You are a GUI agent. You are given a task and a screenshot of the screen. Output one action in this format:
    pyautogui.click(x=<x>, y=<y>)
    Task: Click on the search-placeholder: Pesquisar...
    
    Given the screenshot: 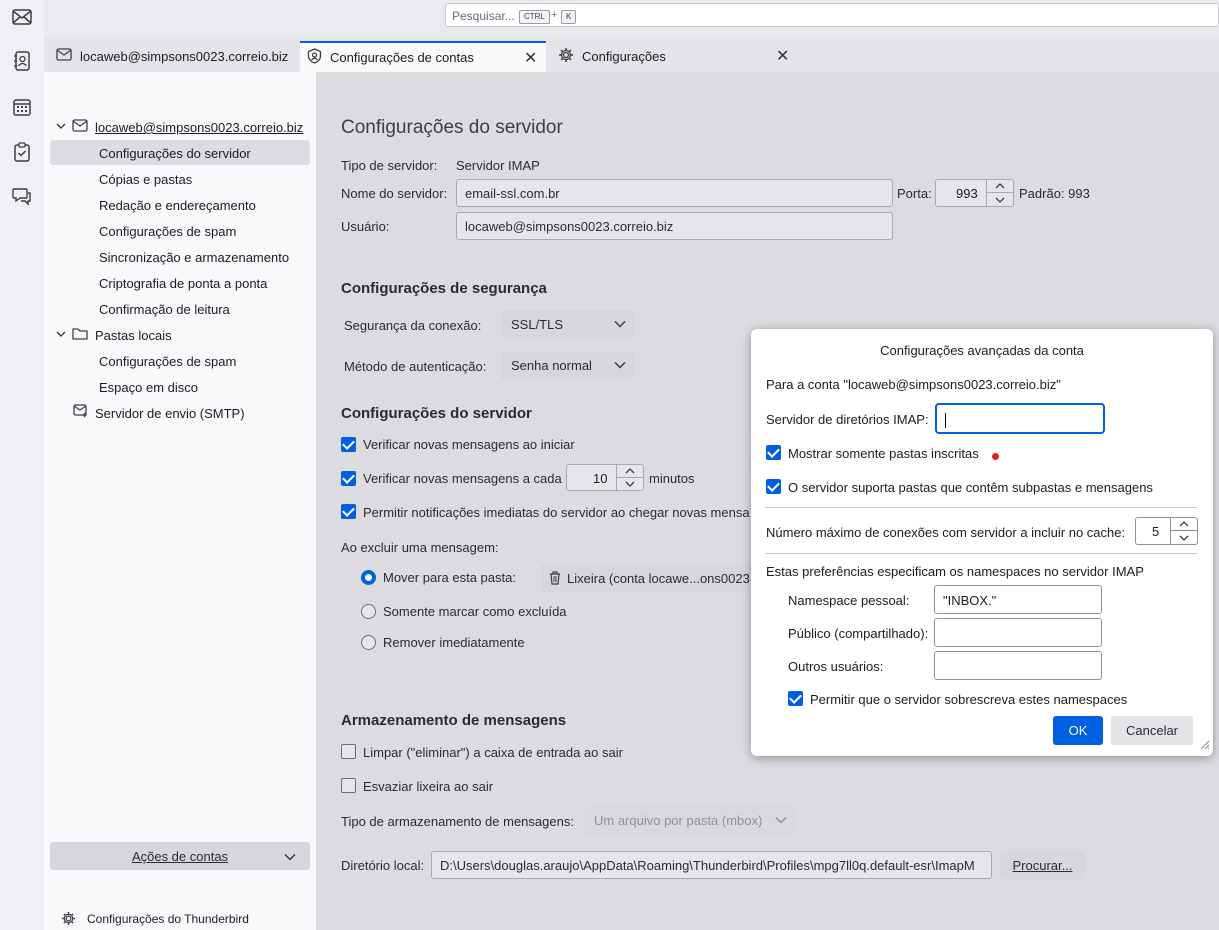 What is the action you would take?
    pyautogui.click(x=483, y=16)
    